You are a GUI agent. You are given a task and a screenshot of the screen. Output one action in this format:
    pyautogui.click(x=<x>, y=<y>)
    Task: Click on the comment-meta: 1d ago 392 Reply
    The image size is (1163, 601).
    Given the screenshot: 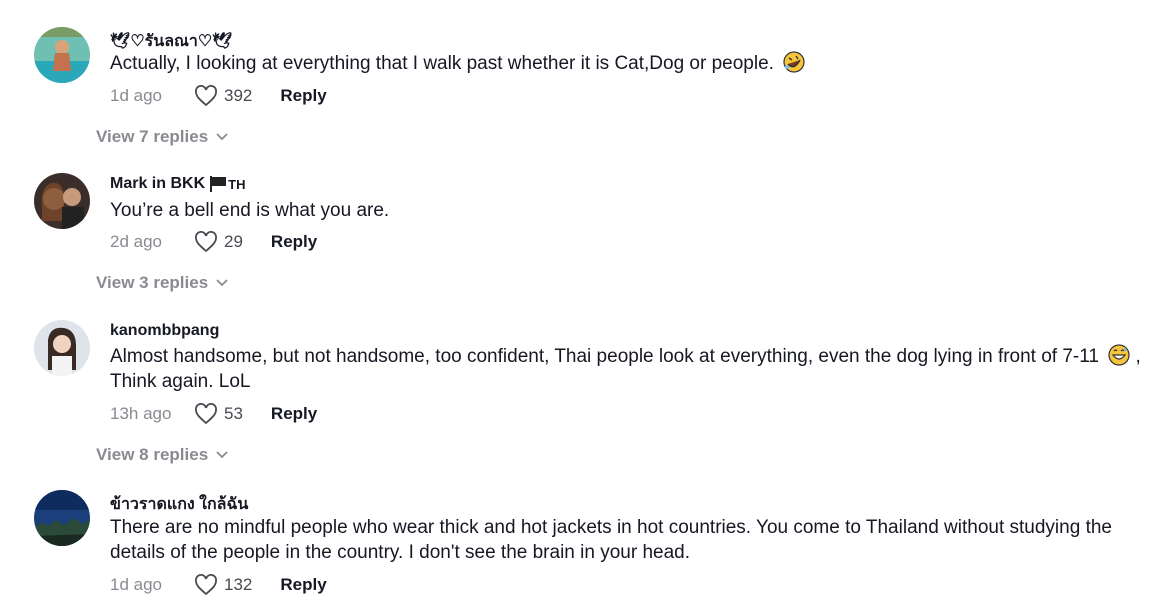 What is the action you would take?
    pyautogui.click(x=218, y=96)
    